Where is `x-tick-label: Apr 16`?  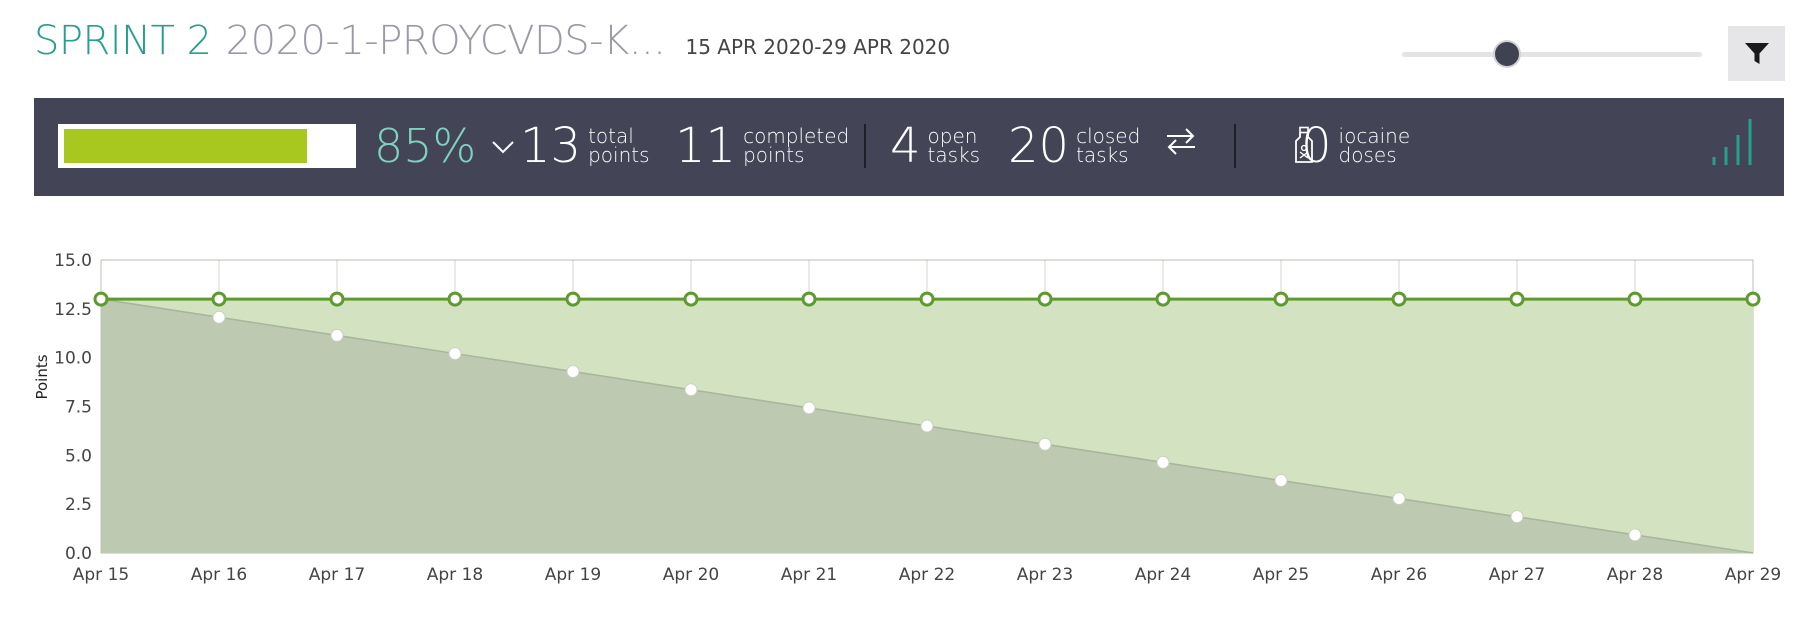 x-tick-label: Apr 16 is located at coordinates (219, 575).